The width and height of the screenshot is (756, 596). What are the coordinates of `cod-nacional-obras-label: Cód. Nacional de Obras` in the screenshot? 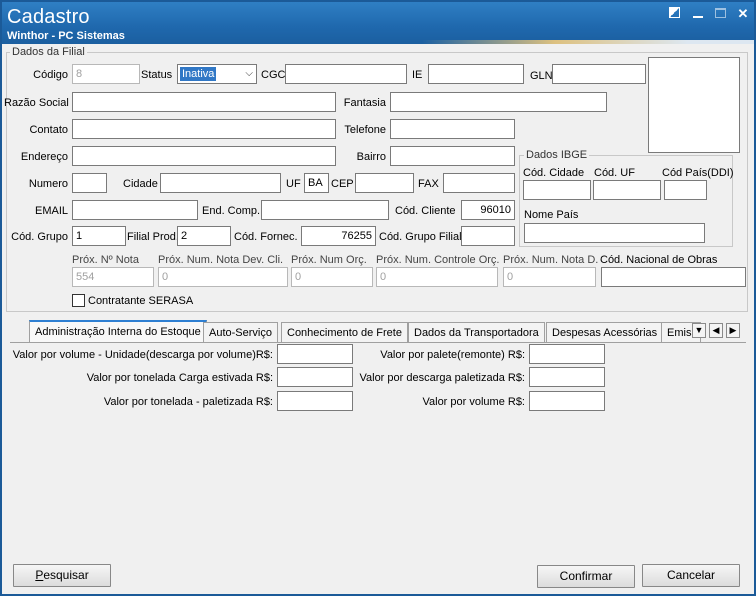 It's located at (659, 260).